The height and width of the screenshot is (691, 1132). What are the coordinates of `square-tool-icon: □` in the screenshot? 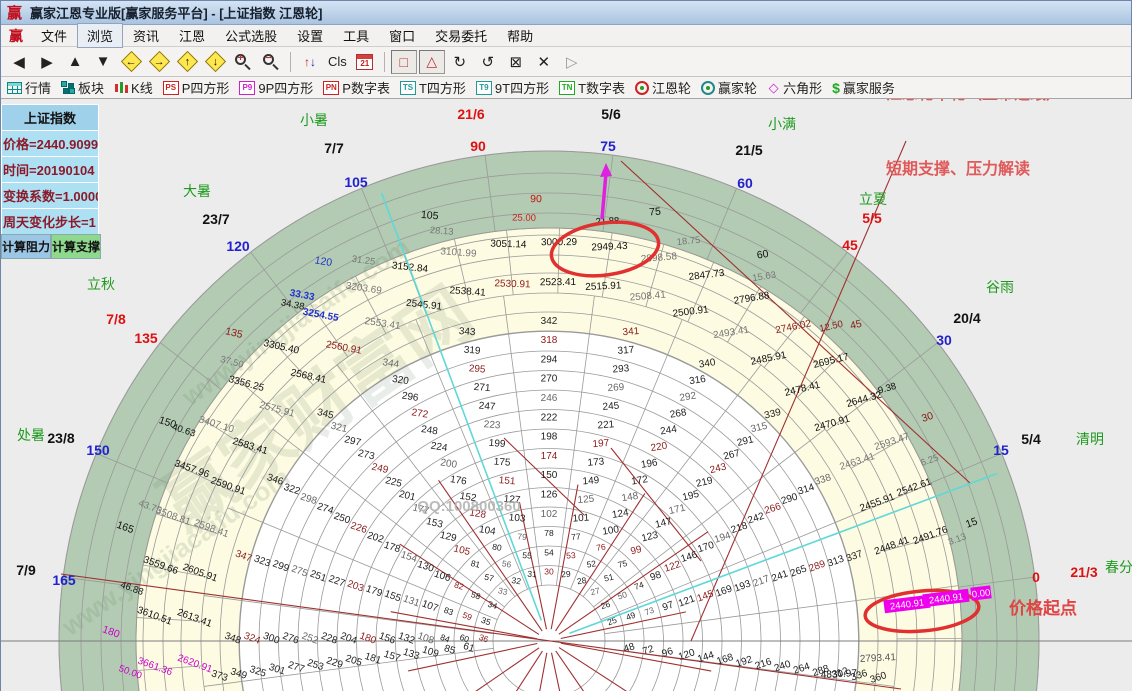 It's located at (403, 61).